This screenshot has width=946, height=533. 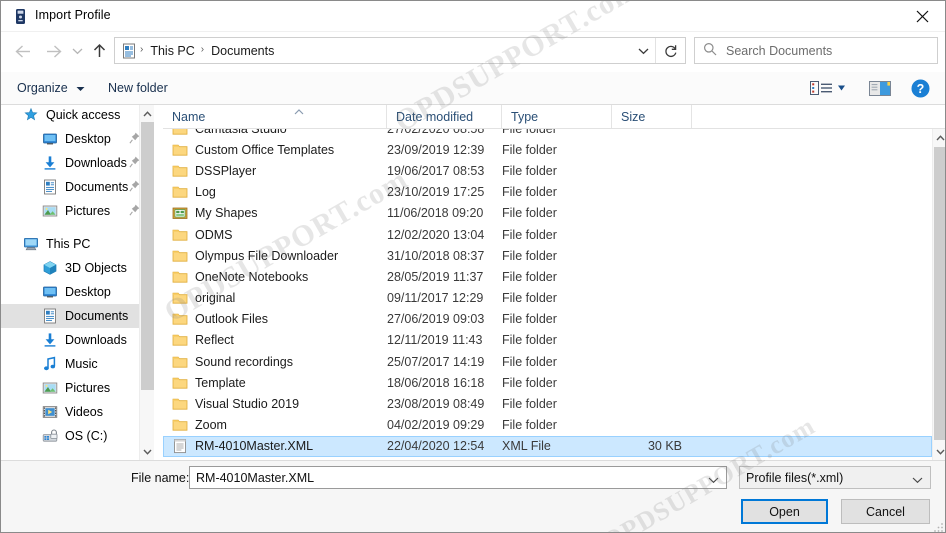 I want to click on refresh-icon, so click(x=670, y=50).